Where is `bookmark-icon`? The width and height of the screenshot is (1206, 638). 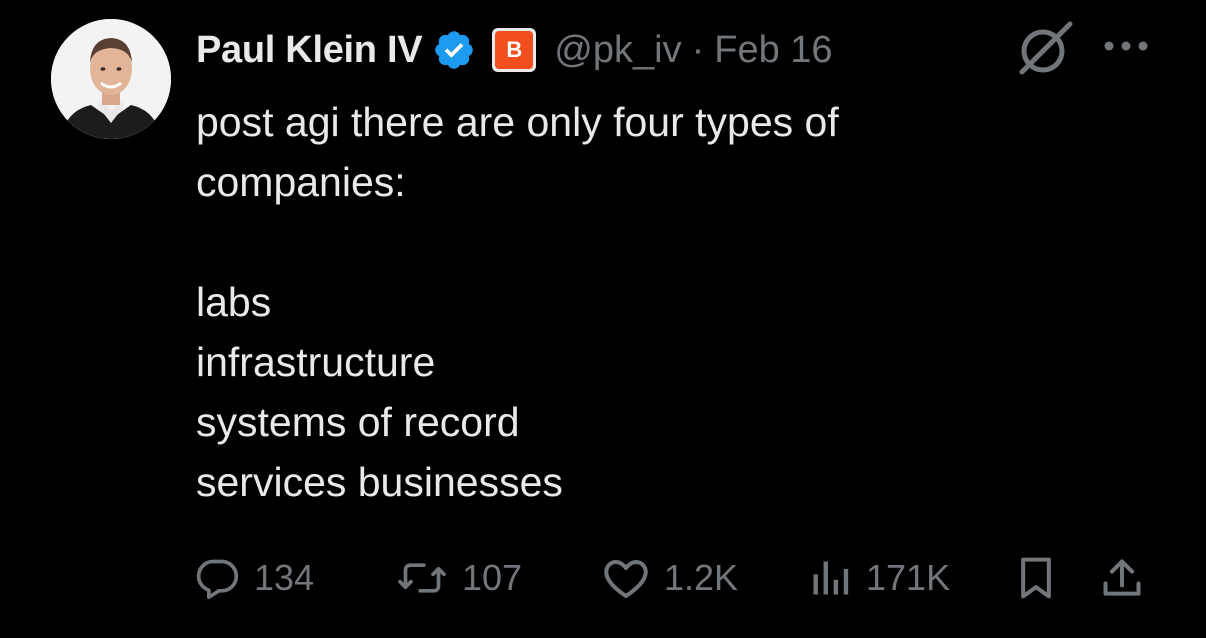
bookmark-icon is located at coordinates (1036, 578).